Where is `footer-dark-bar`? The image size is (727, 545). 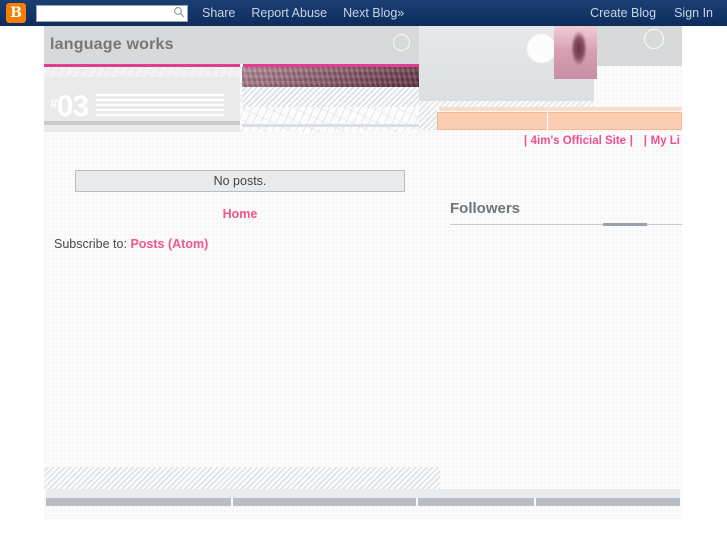 footer-dark-bar is located at coordinates (363, 502).